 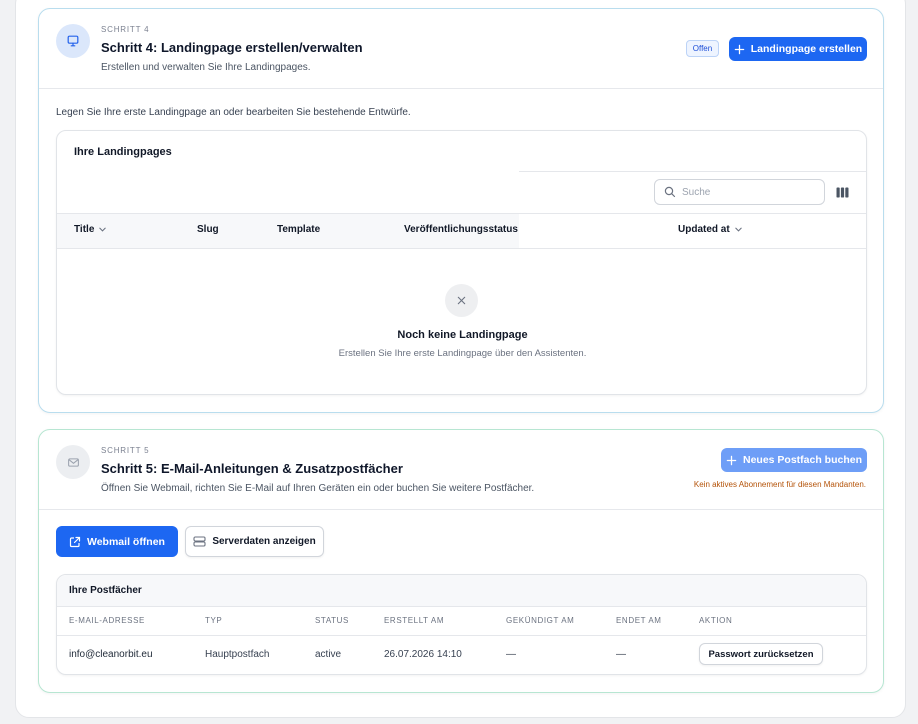 I want to click on column-header-action: AKTION, so click(x=716, y=620).